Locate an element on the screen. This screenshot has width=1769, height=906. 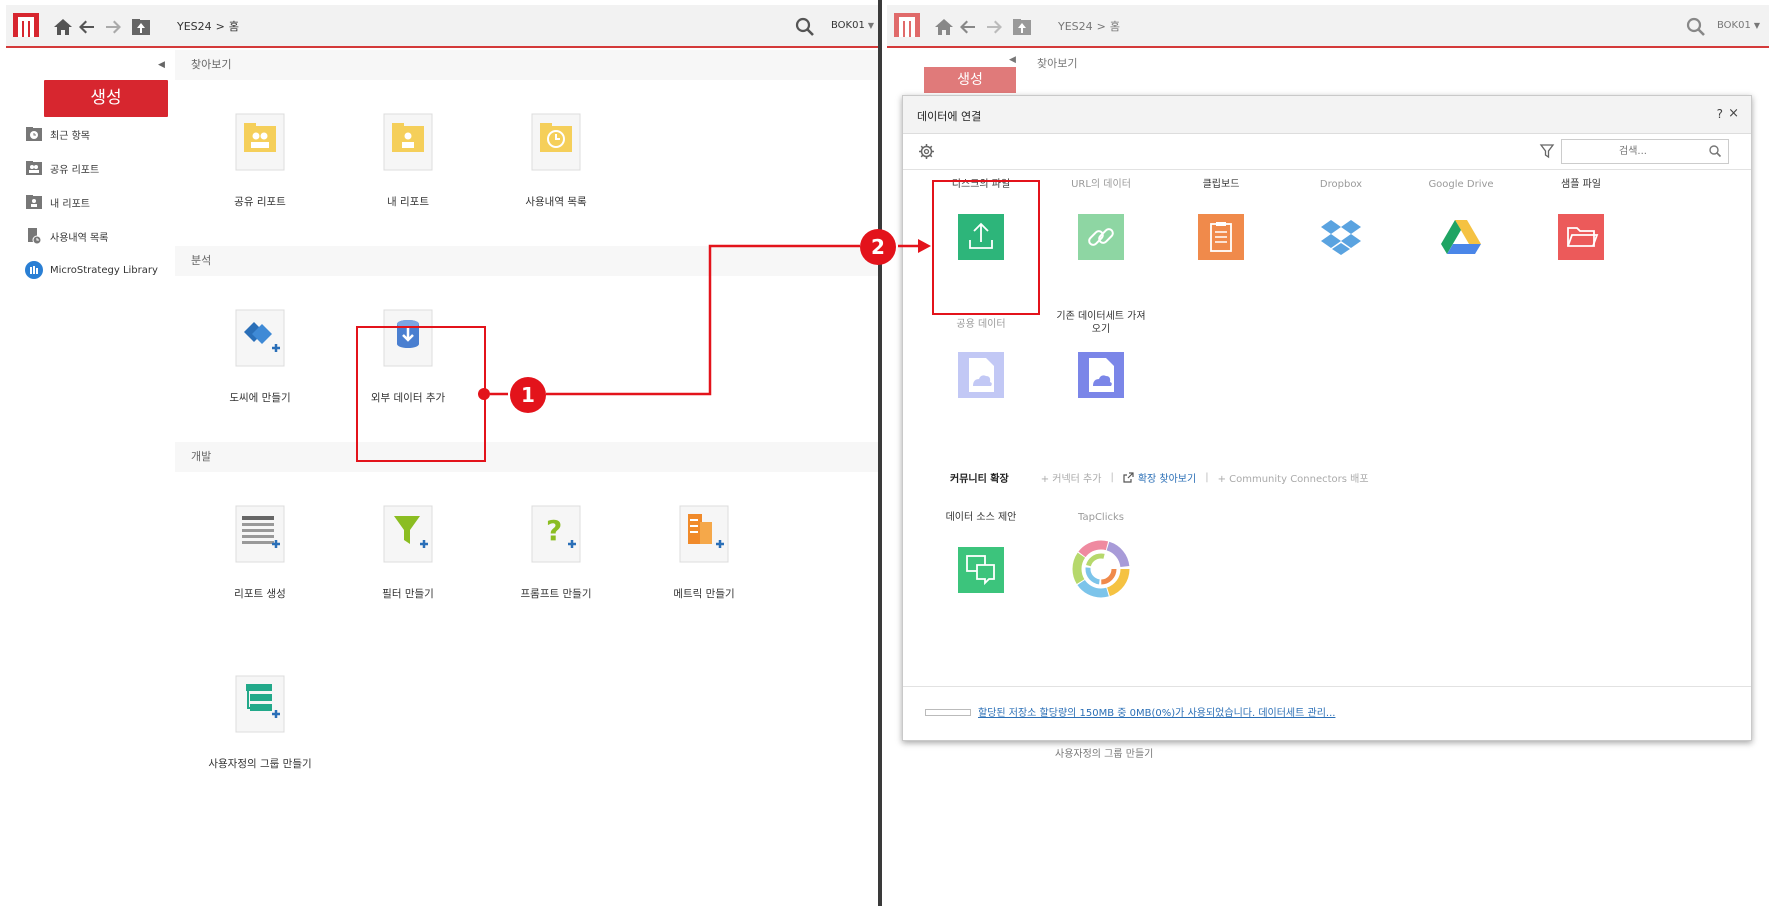
report-create-icon is located at coordinates (260, 534).